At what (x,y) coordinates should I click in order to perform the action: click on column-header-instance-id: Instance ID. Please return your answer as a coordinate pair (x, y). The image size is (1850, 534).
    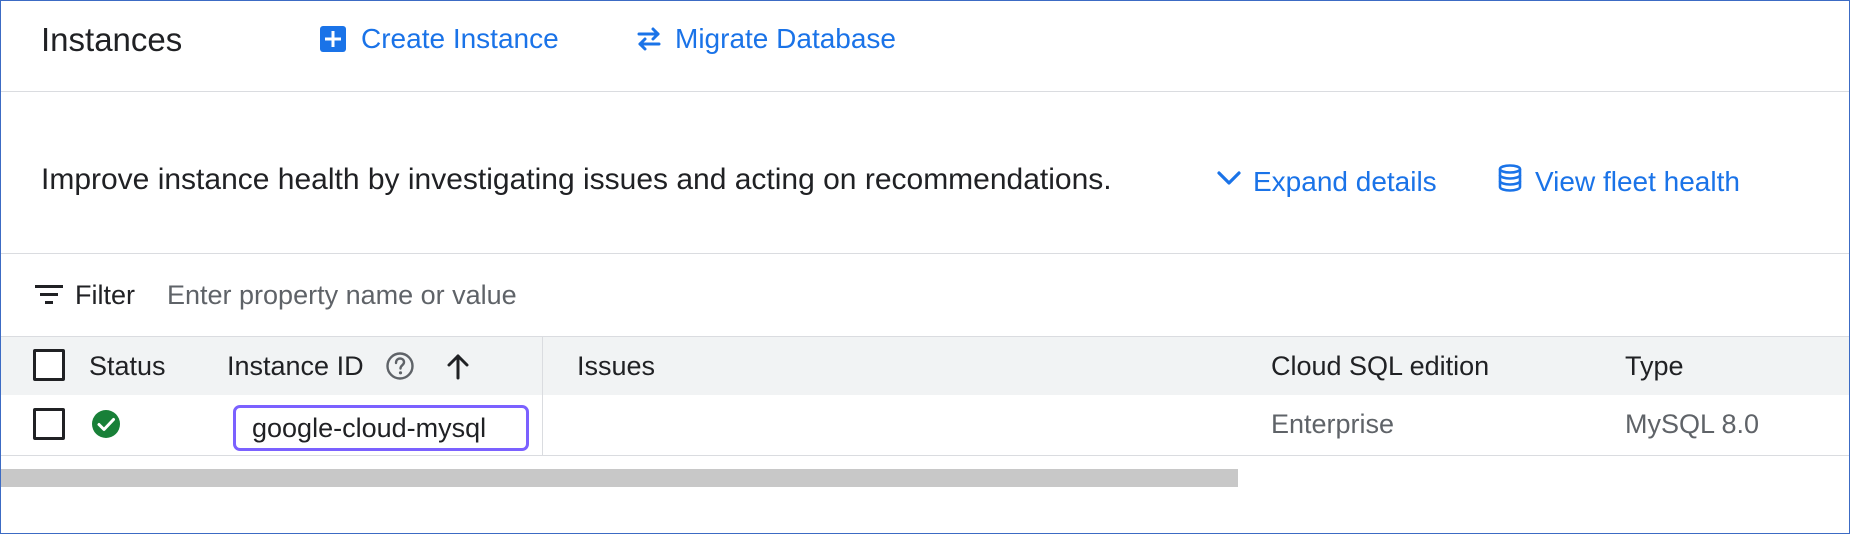
    Looking at the image, I should click on (295, 366).